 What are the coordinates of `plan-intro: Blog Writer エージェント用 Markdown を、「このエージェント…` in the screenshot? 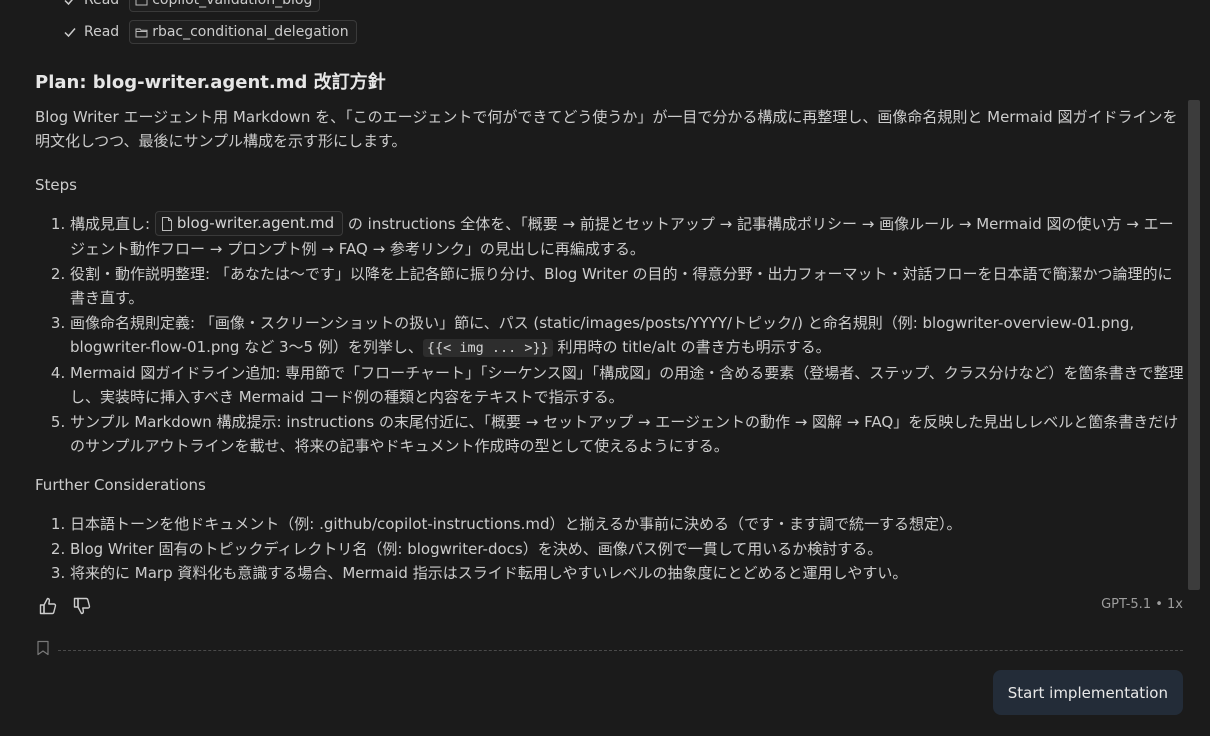 It's located at (606, 129).